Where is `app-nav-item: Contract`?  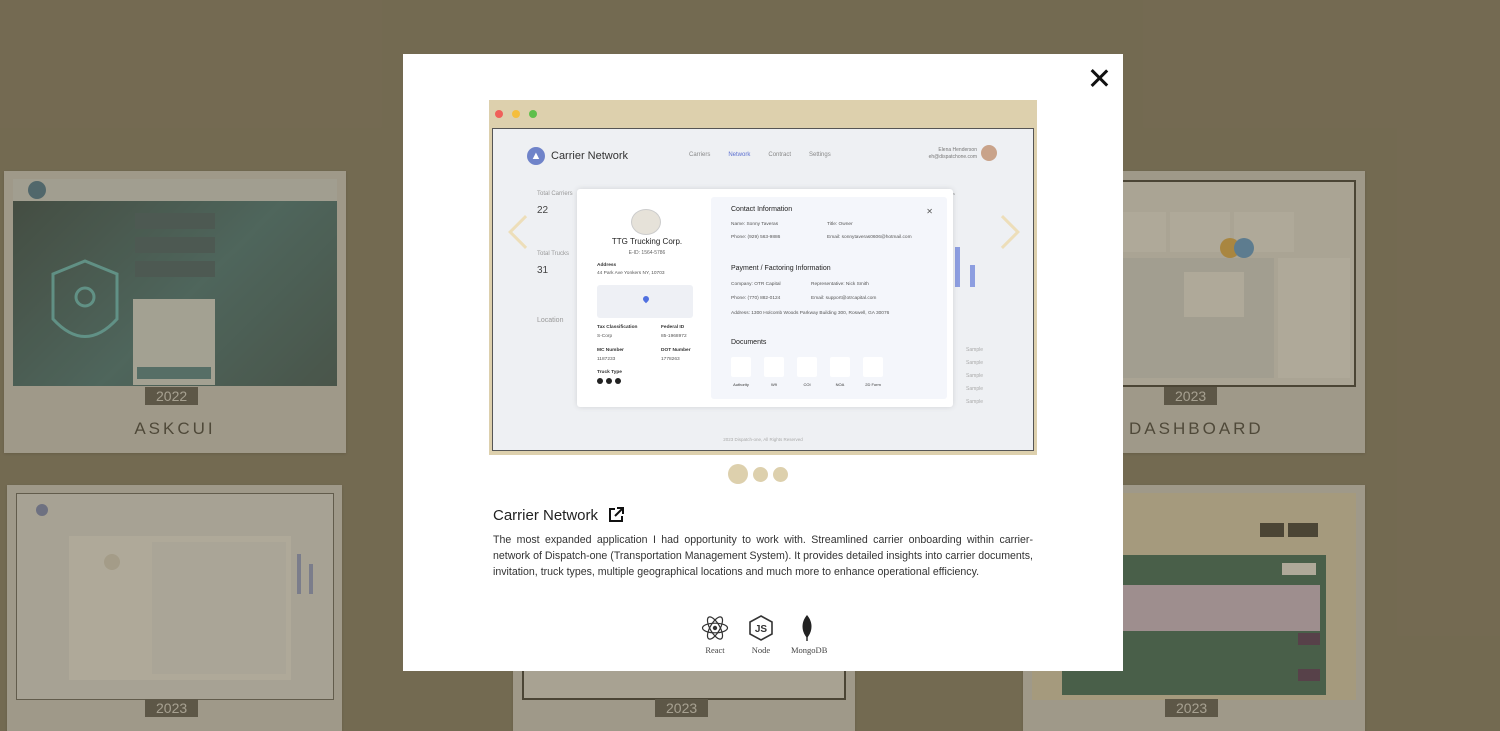 app-nav-item: Contract is located at coordinates (780, 155).